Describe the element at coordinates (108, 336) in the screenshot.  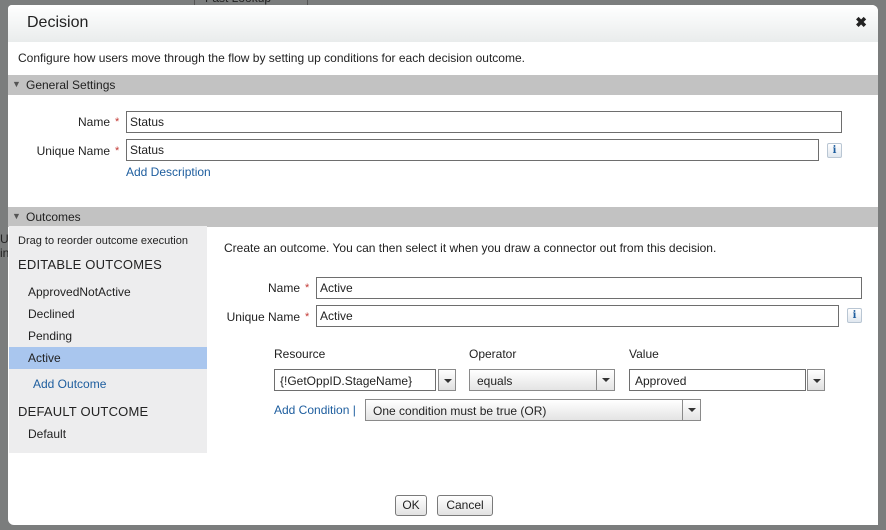
I see `outcome-item-pending: Pending` at that location.